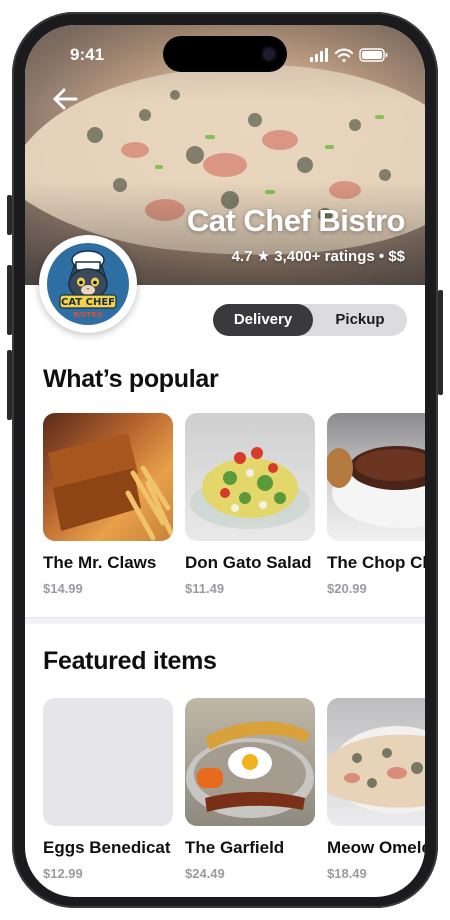  Describe the element at coordinates (296, 220) in the screenshot. I see `restaurant-name: Cat Chef Bistro` at that location.